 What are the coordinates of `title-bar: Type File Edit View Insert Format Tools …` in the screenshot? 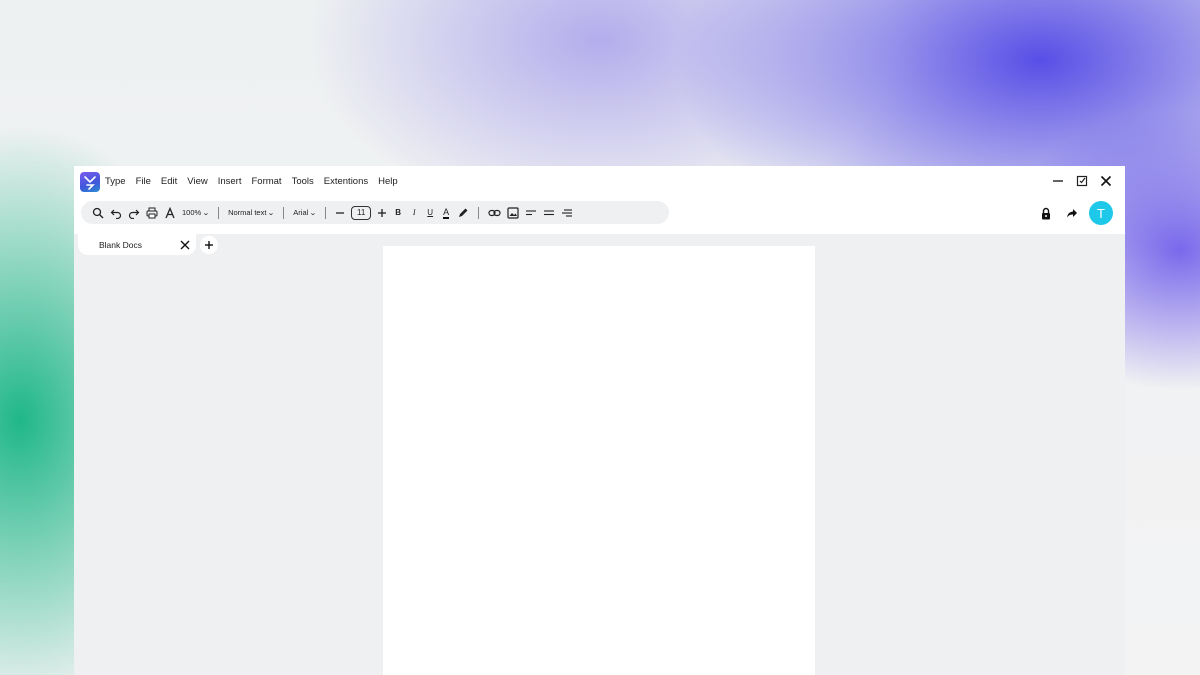 It's located at (599, 200).